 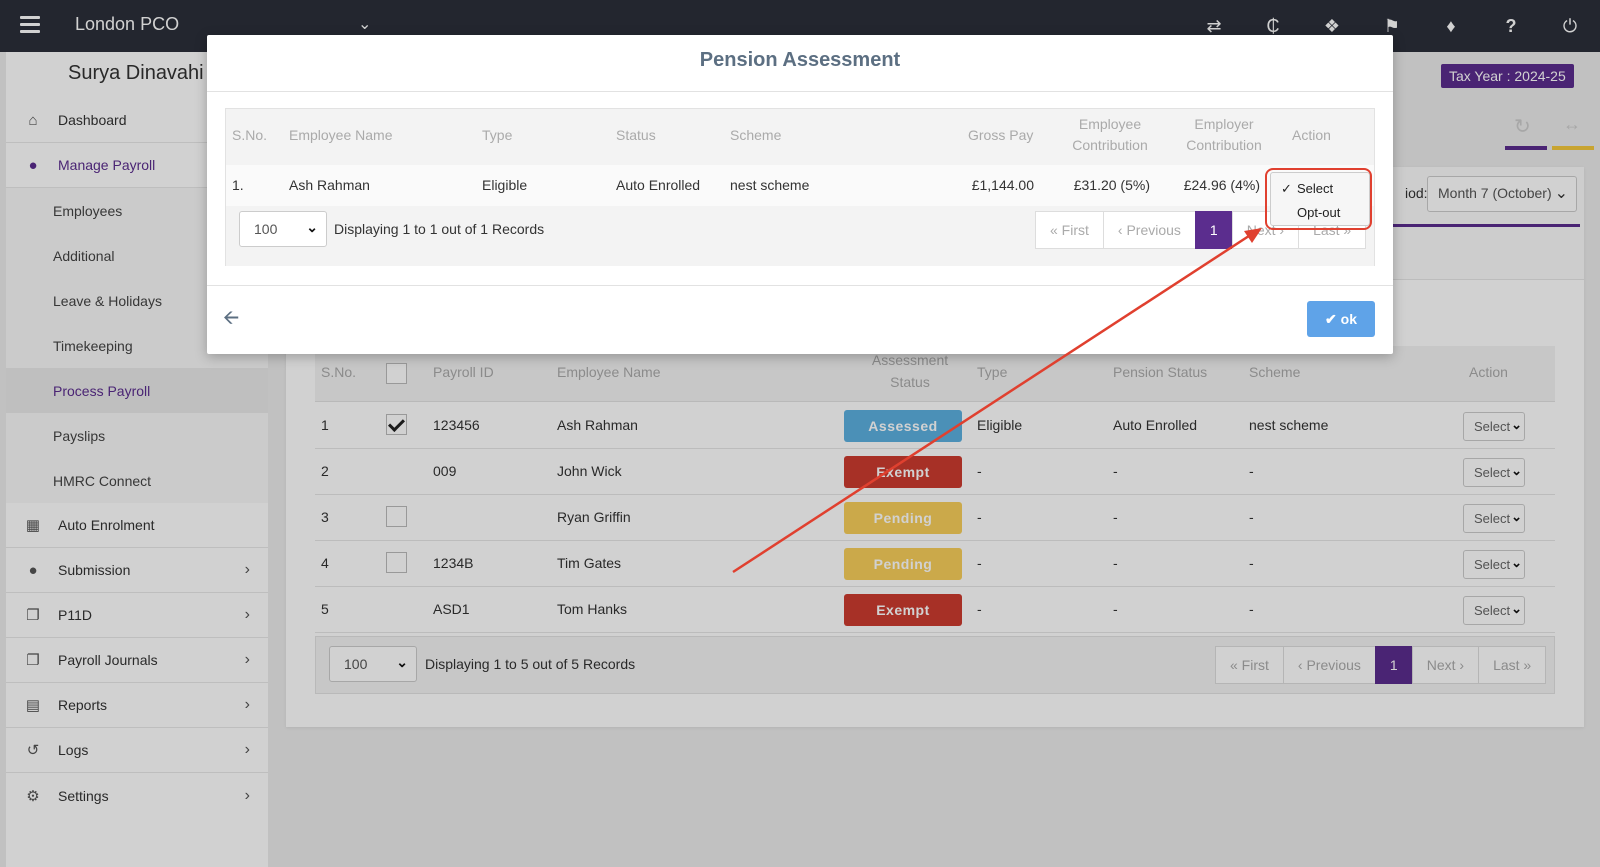 I want to click on ok-button: ✔ ok, so click(x=1341, y=319).